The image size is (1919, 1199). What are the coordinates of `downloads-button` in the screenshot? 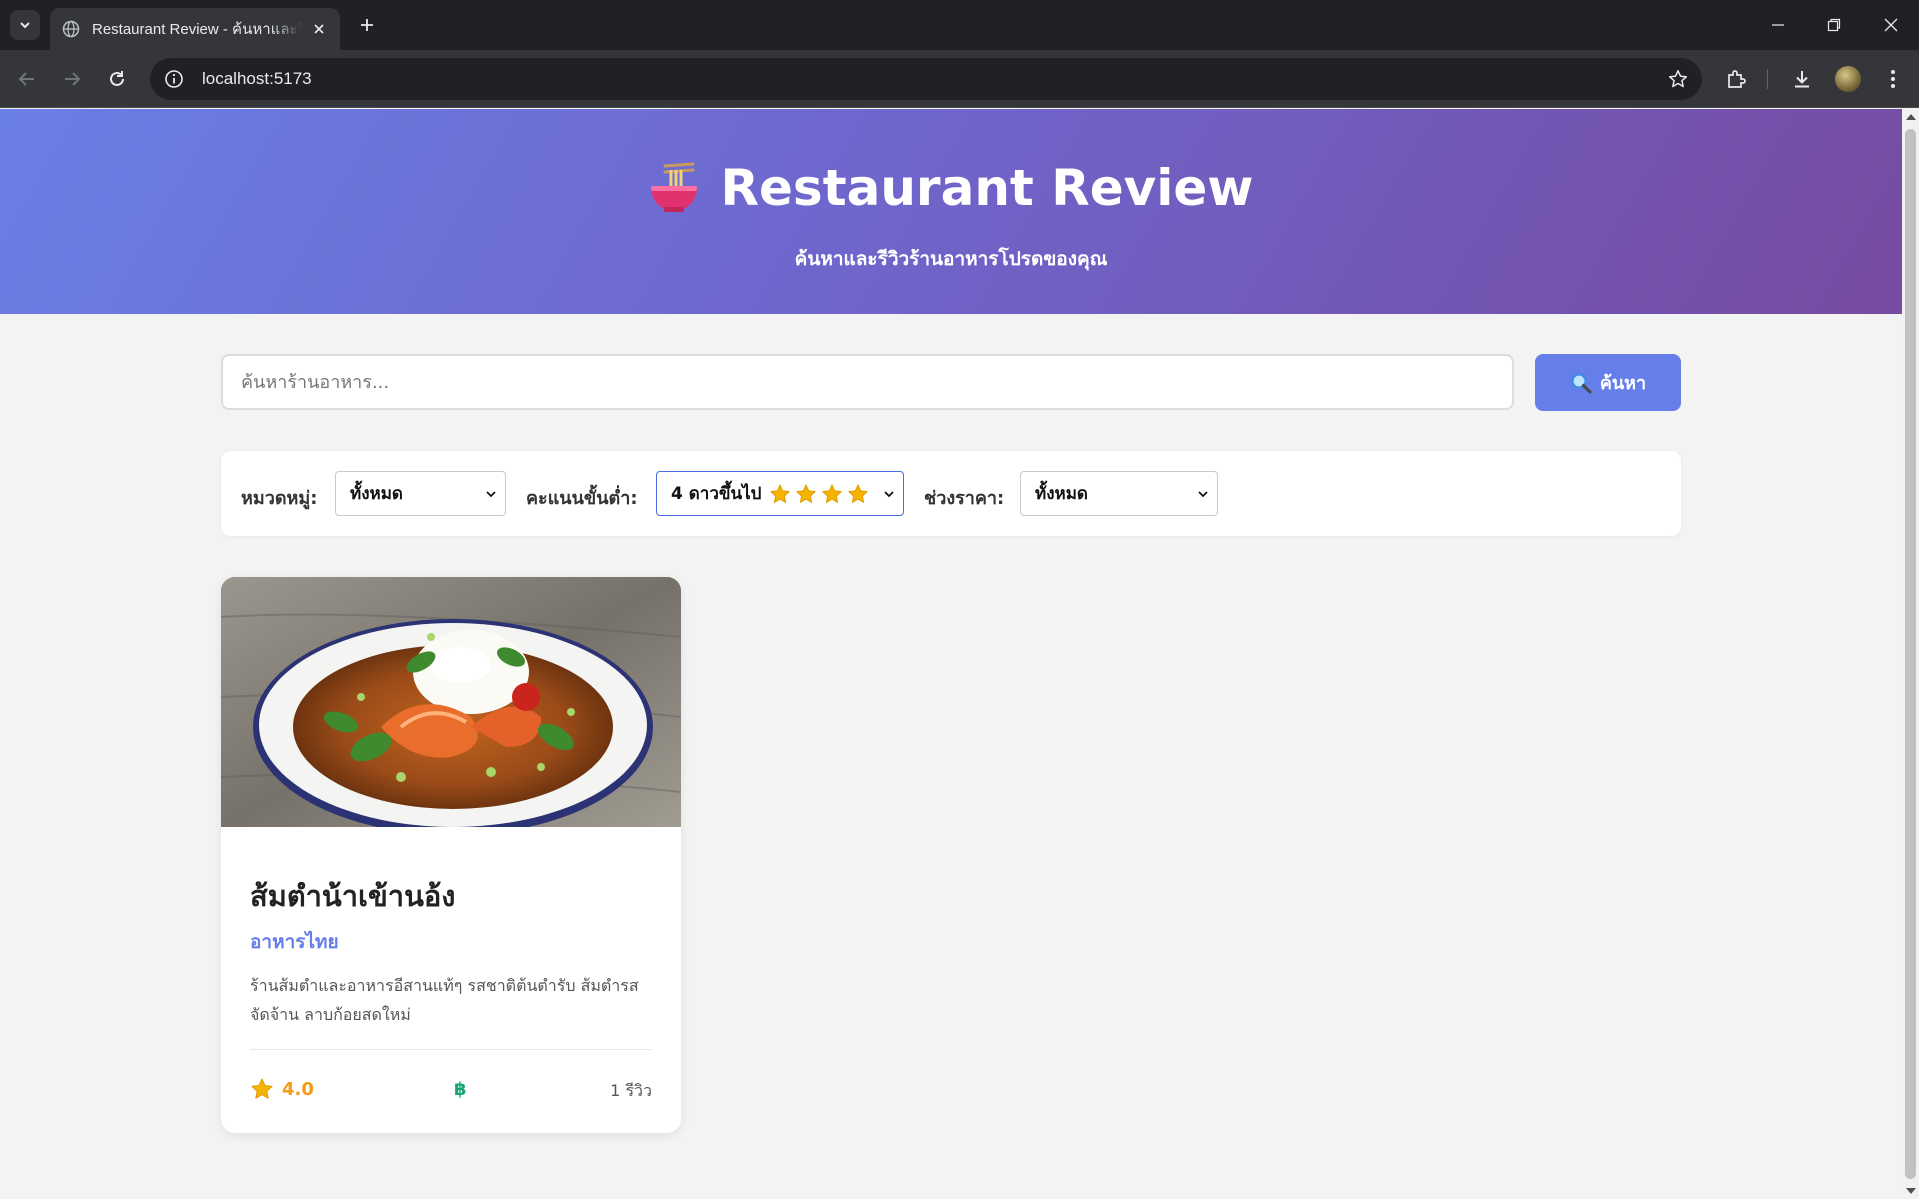 It's located at (1802, 79).